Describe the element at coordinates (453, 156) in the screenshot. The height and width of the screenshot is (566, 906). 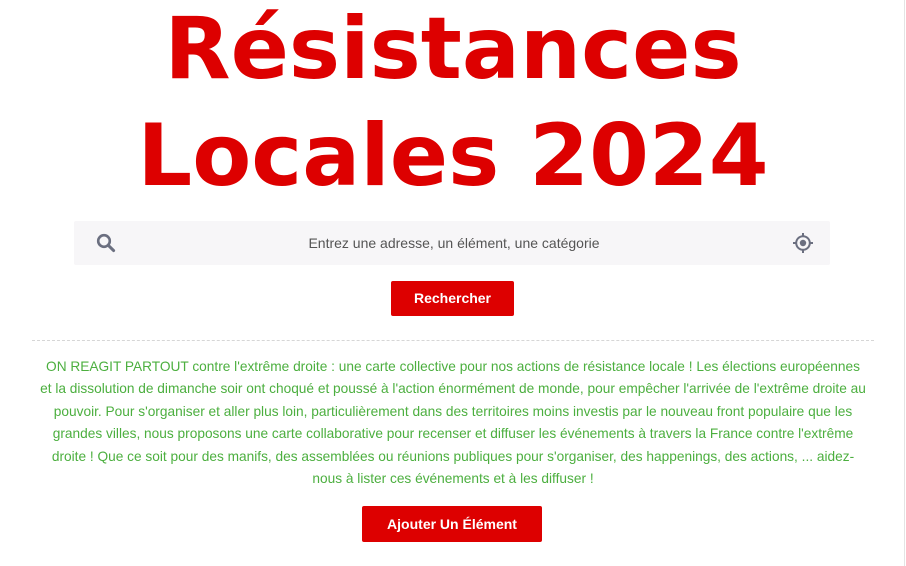
I see `page-title-line-2: Locales 2024` at that location.